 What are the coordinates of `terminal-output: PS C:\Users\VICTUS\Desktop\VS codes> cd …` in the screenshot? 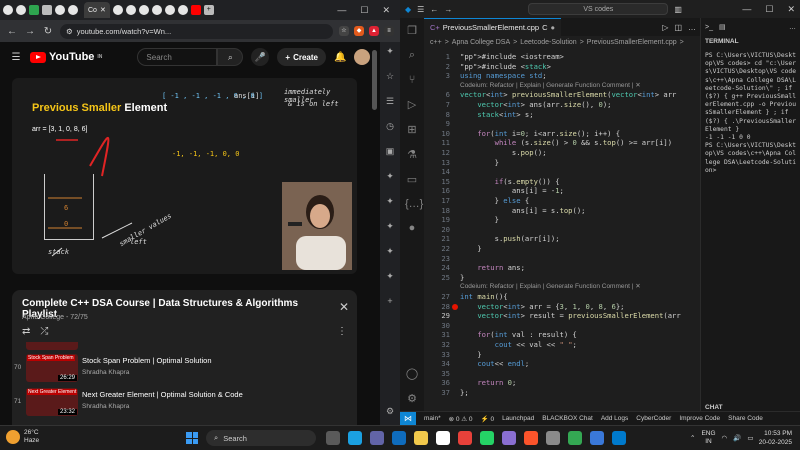 It's located at (752, 113).